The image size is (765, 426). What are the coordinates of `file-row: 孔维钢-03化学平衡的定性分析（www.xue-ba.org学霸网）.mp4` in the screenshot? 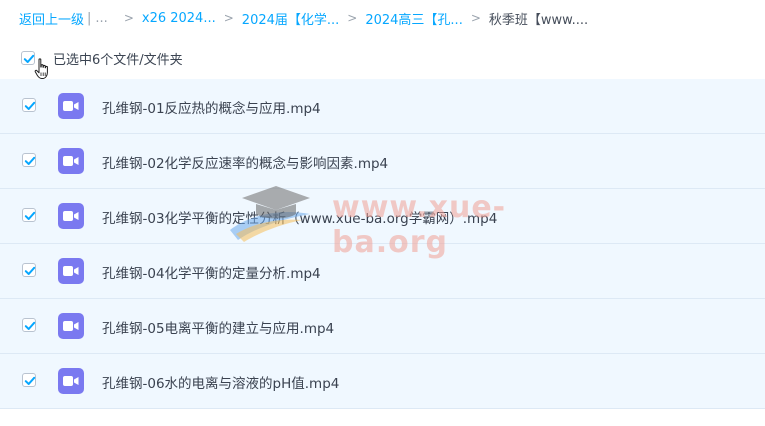 It's located at (382, 216).